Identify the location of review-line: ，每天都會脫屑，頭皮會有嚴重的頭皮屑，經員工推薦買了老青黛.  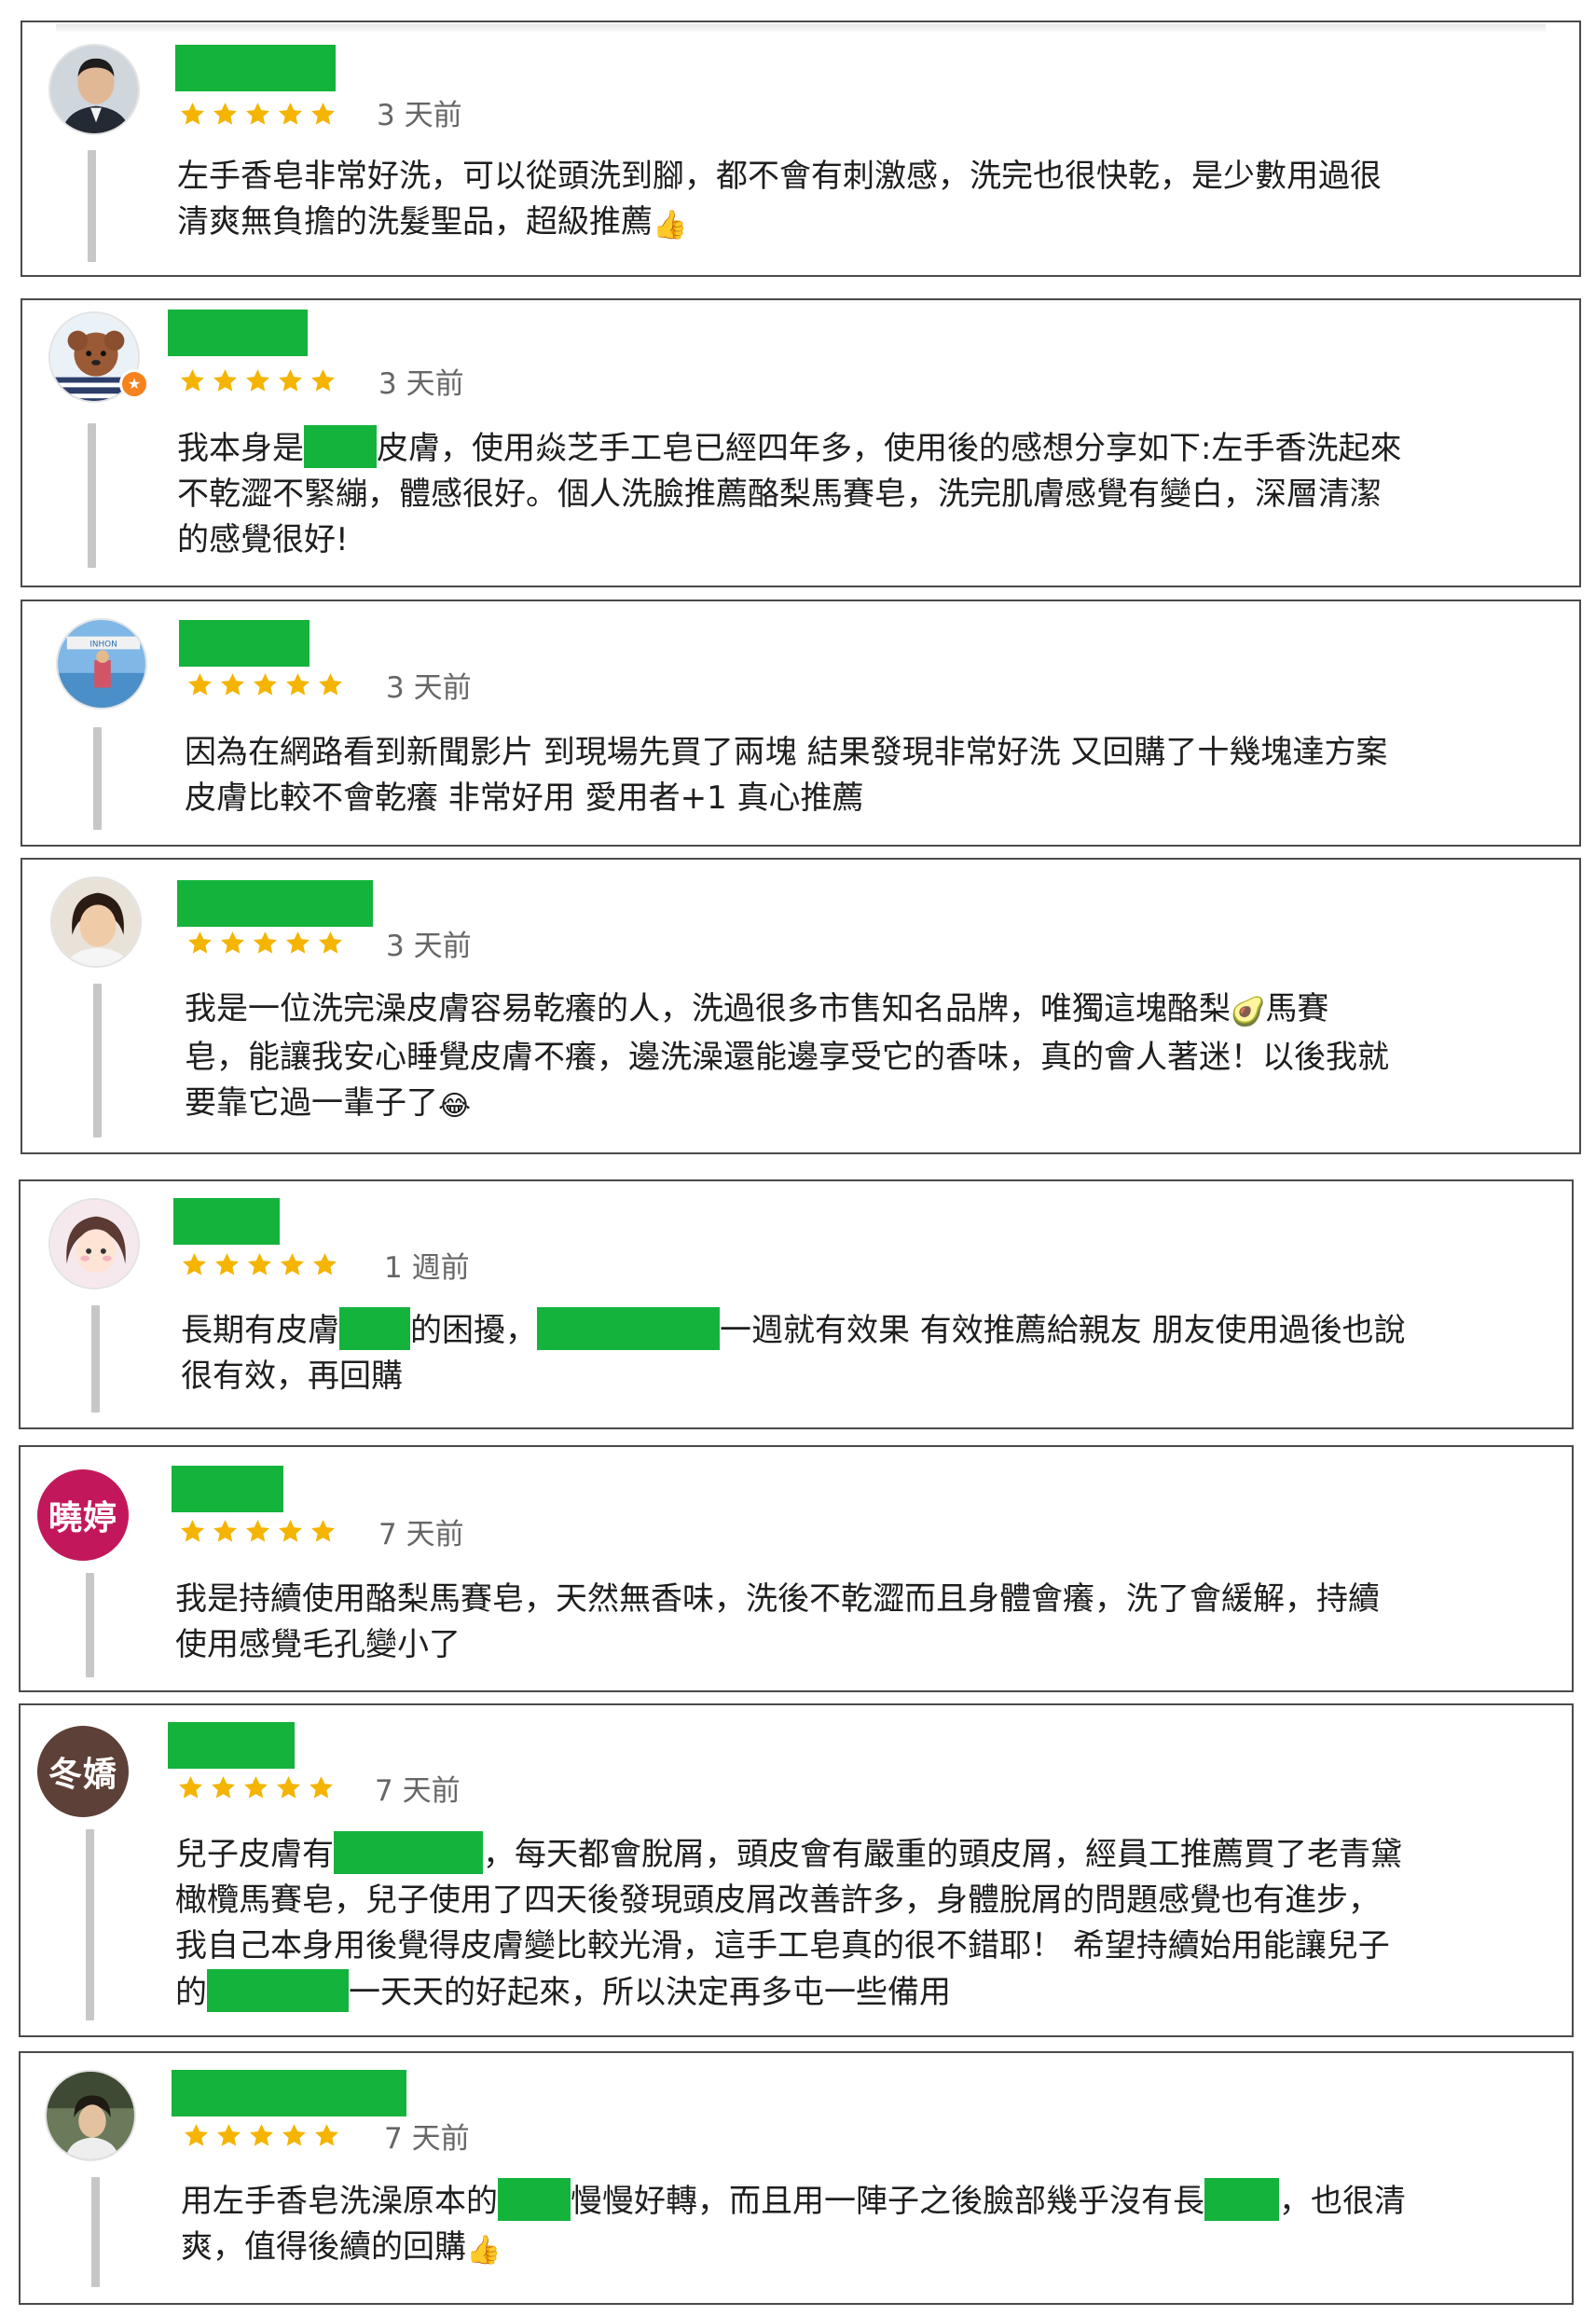
(942, 1855).